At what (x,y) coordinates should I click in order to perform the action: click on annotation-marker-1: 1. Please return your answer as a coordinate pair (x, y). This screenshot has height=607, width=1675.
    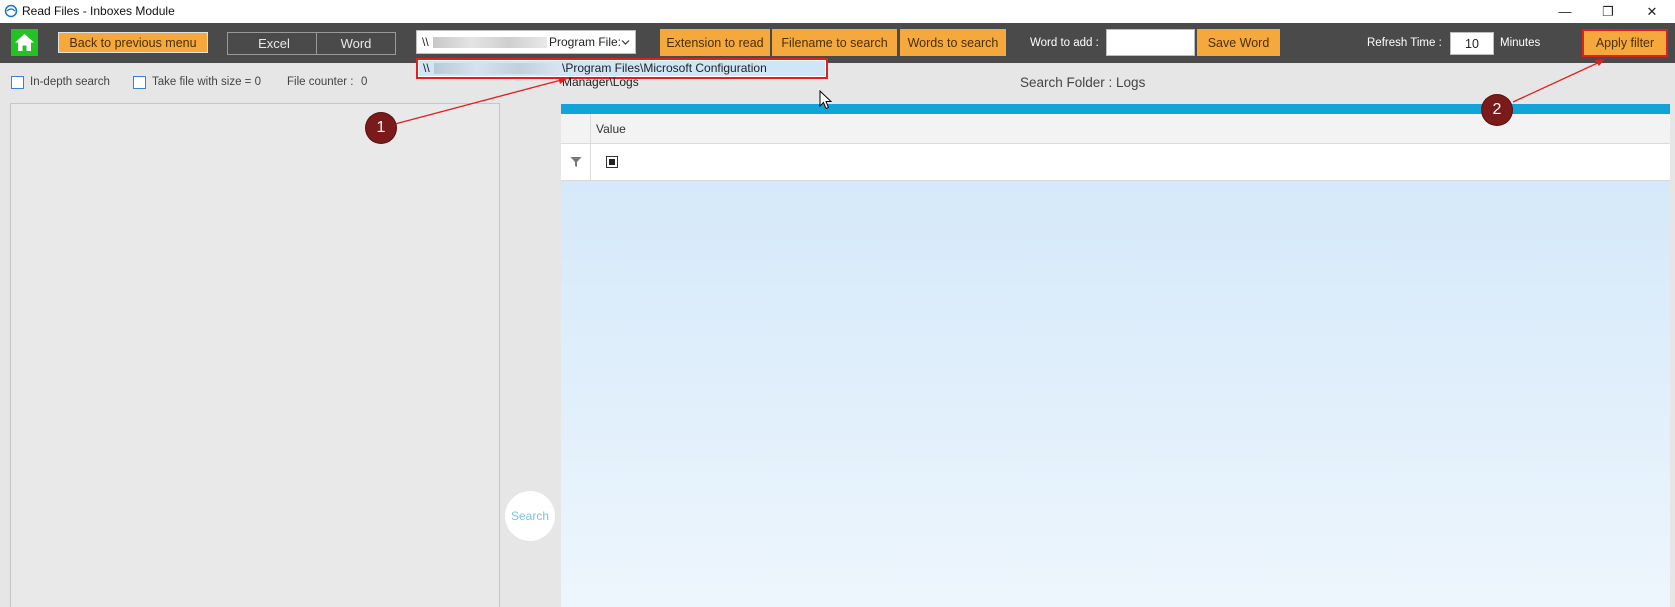
    Looking at the image, I should click on (381, 128).